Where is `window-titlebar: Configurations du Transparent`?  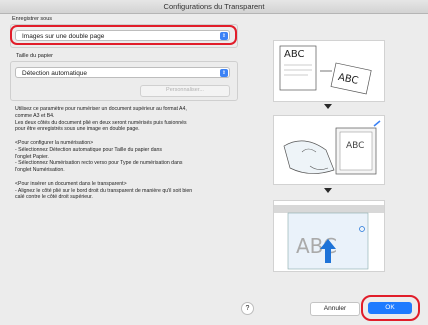
window-titlebar: Configurations du Transparent is located at coordinates (214, 7).